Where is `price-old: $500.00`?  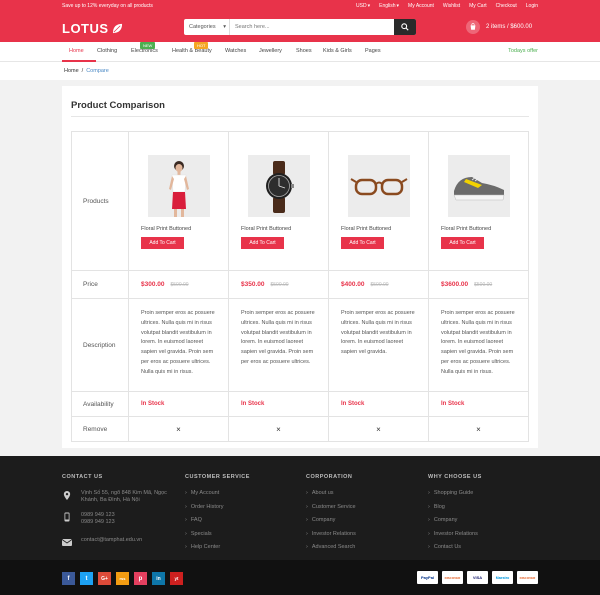
price-old: $500.00 is located at coordinates (279, 285).